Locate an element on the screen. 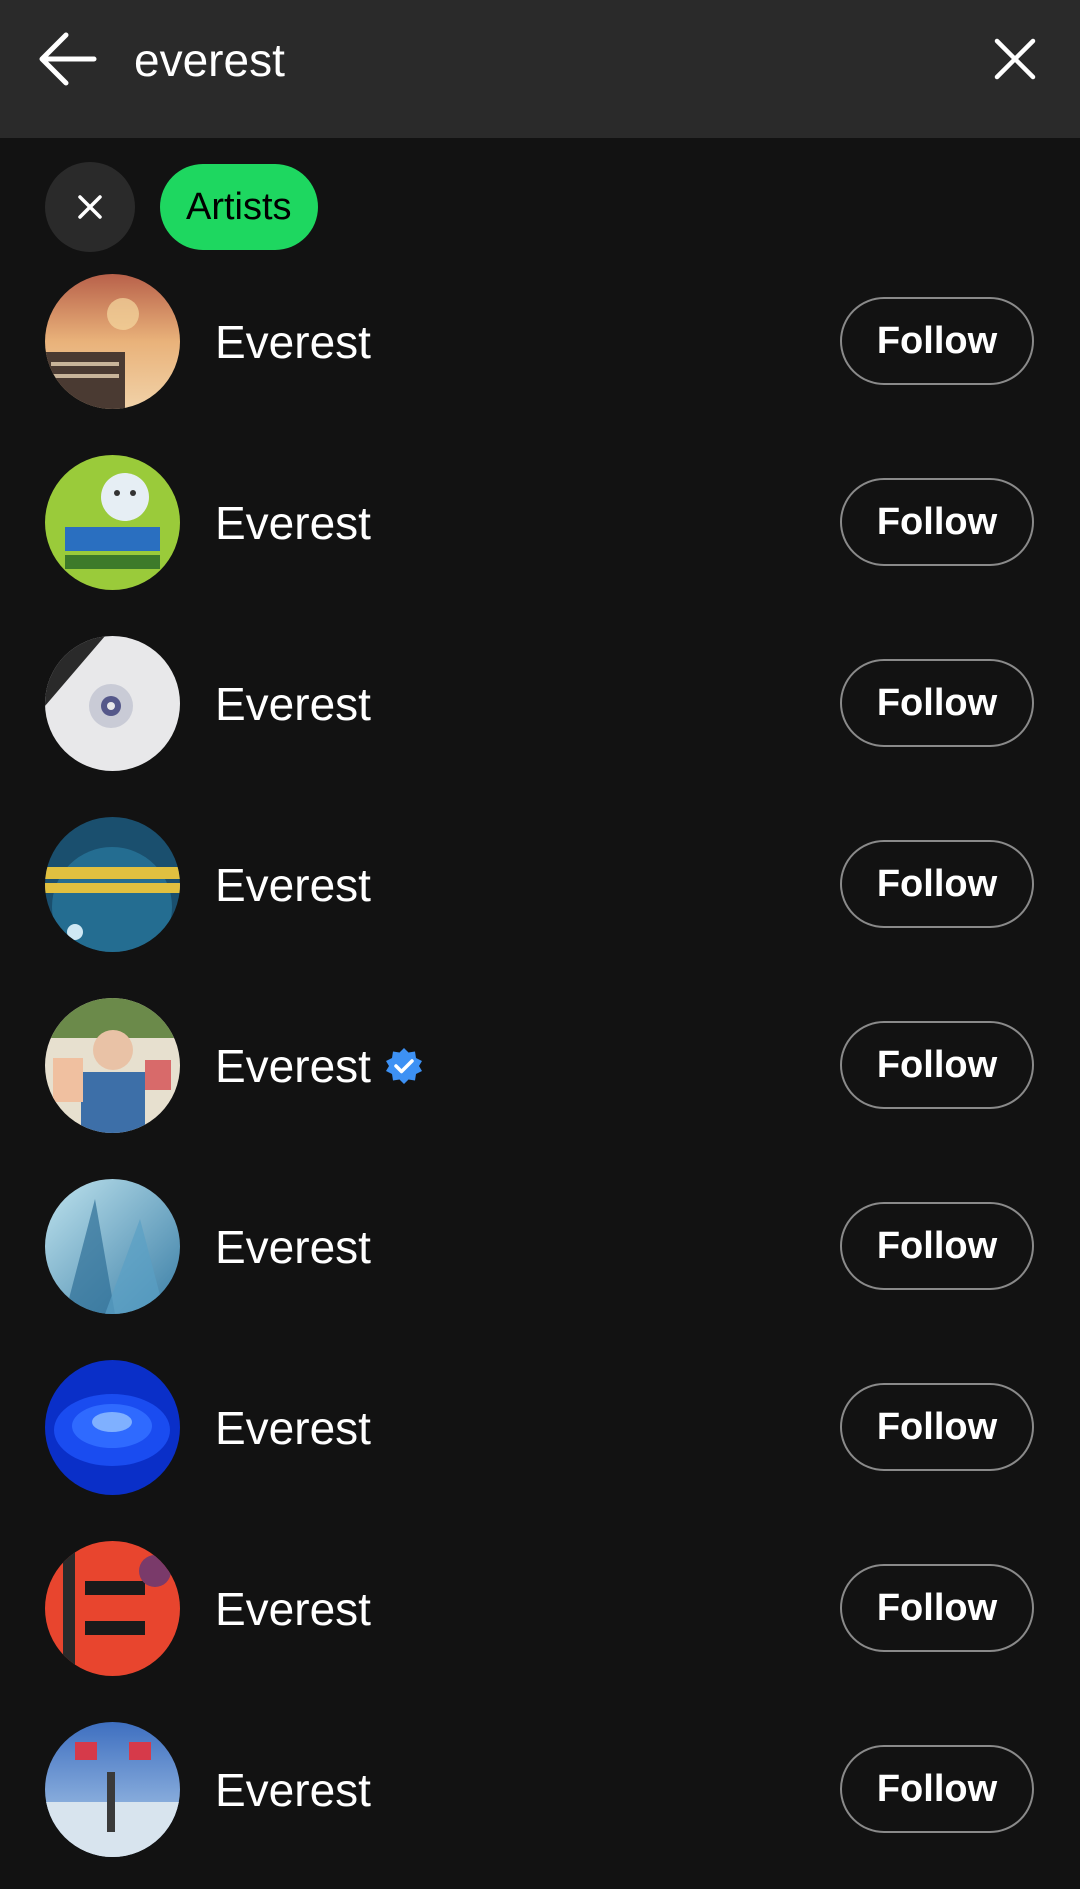  search-input is located at coordinates (544, 60).